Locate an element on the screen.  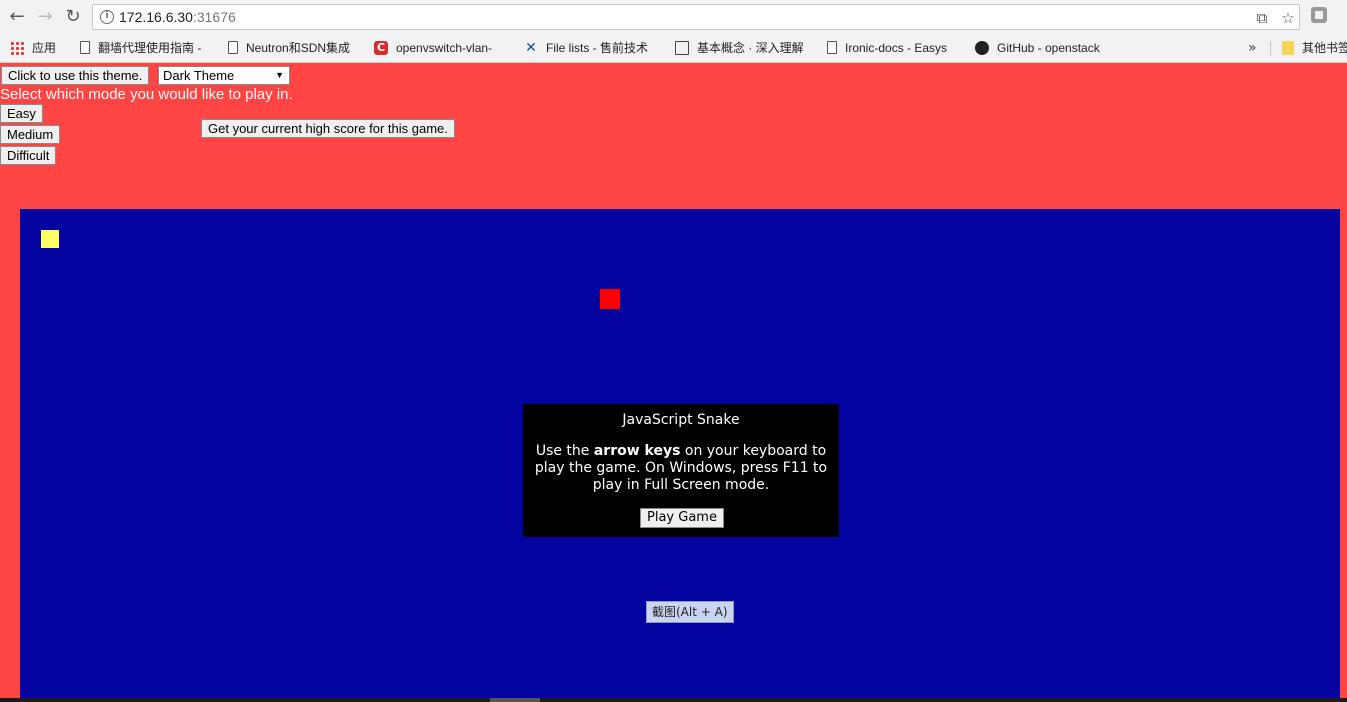
star-icon: ☆ is located at coordinates (1288, 18).